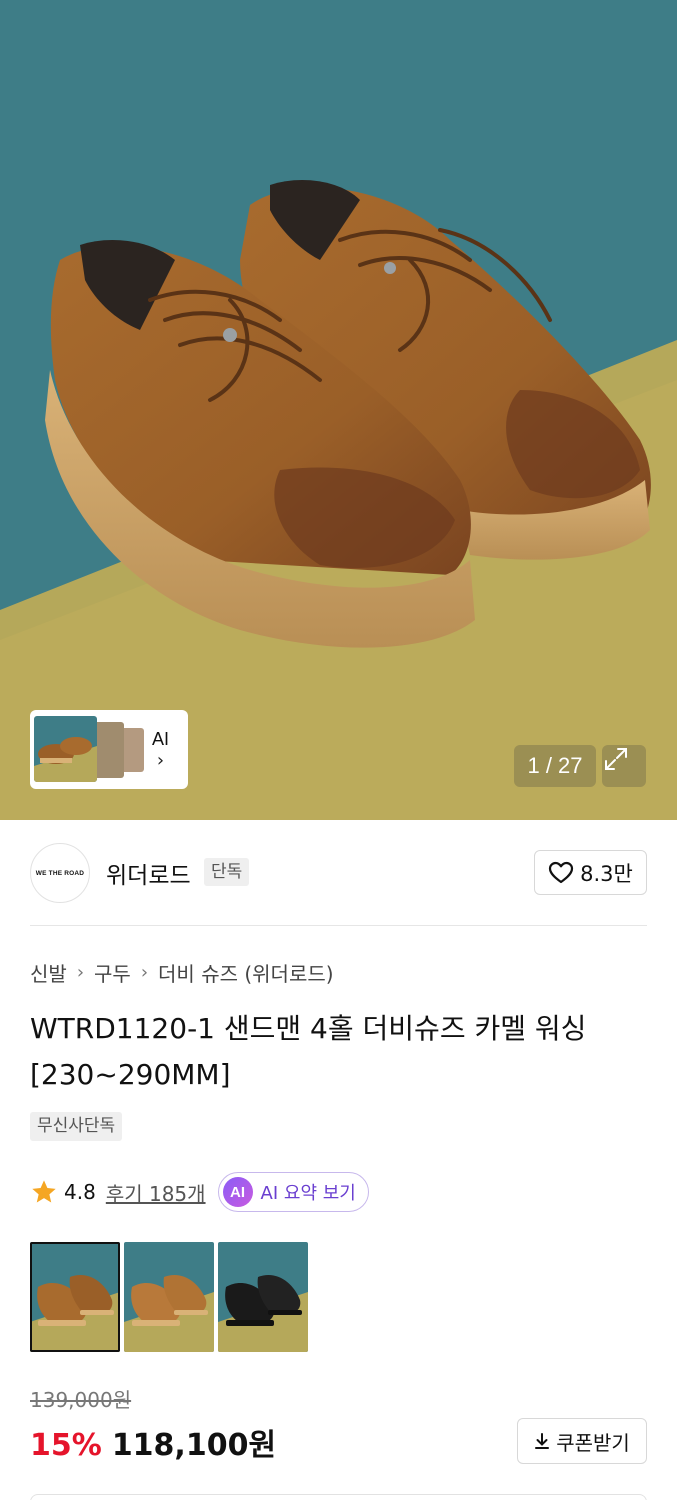 The height and width of the screenshot is (1500, 677). What do you see at coordinates (156, 1192) in the screenshot?
I see `reviews-link: 후기 185개` at bounding box center [156, 1192].